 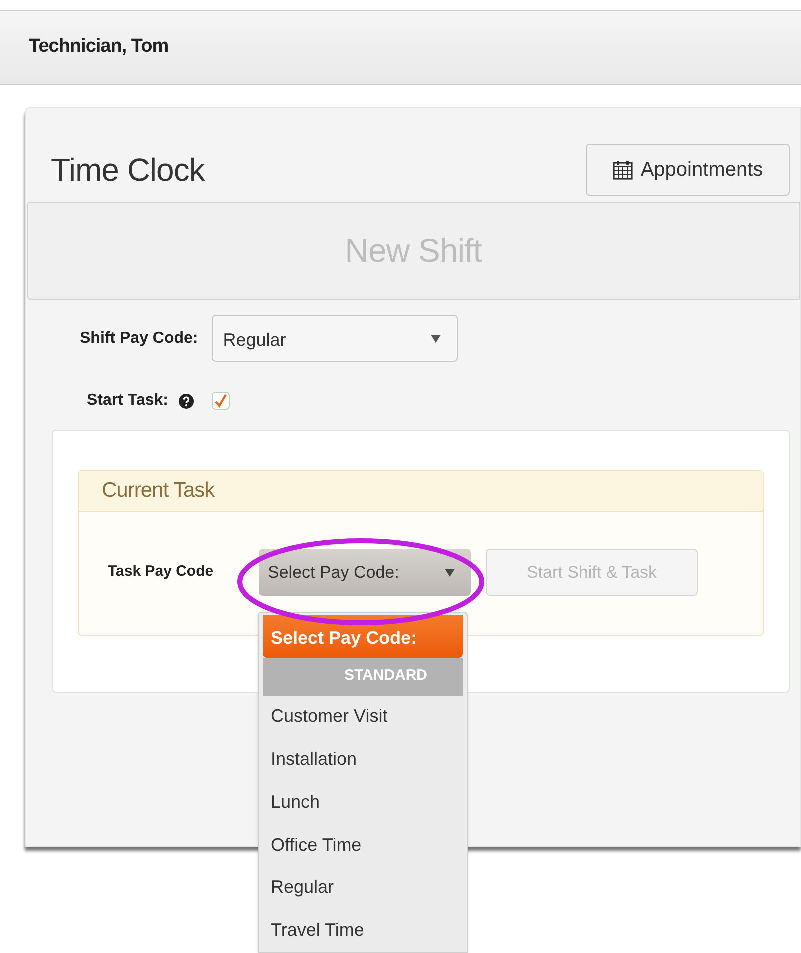 What do you see at coordinates (363, 677) in the screenshot?
I see `option-group-header: STANDARD` at bounding box center [363, 677].